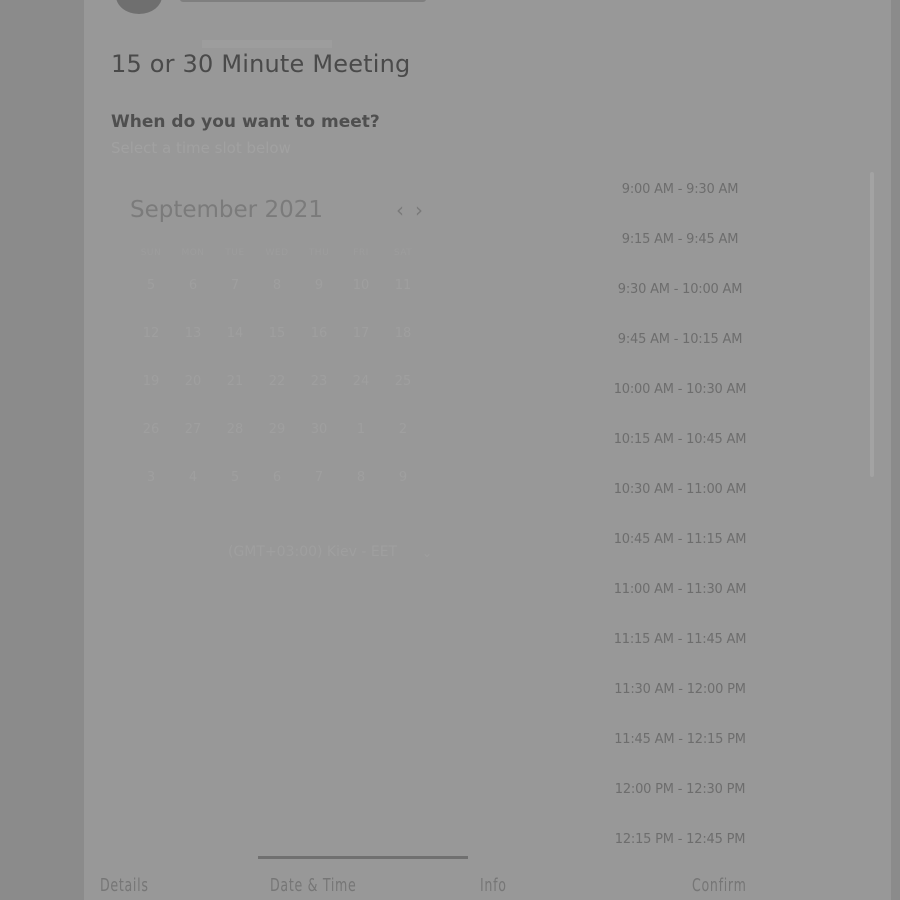 The height and width of the screenshot is (900, 900). Describe the element at coordinates (245, 122) in the screenshot. I see `section-question: When do you want to meet?` at that location.